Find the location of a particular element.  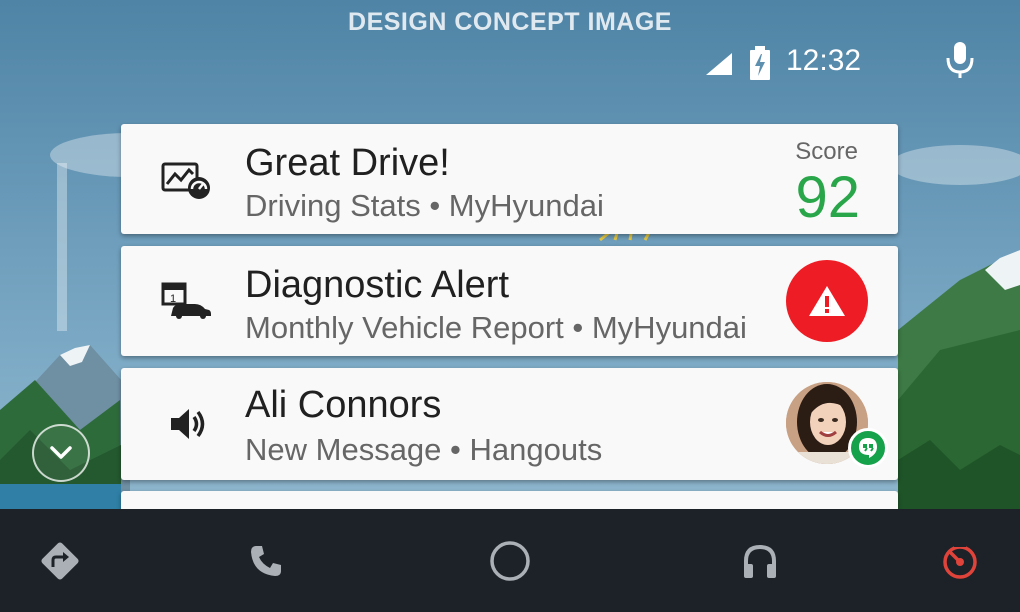

score-label: Score is located at coordinates (826, 151).